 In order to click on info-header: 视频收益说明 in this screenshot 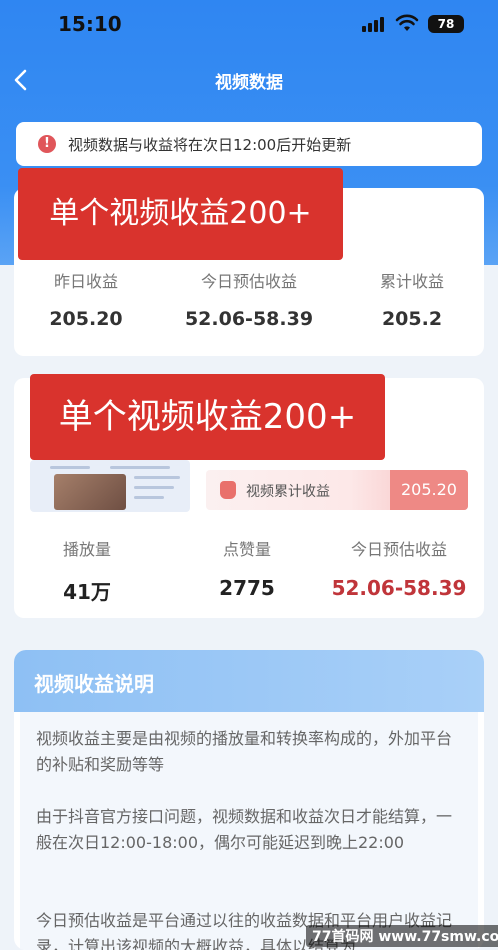, I will do `click(249, 681)`.